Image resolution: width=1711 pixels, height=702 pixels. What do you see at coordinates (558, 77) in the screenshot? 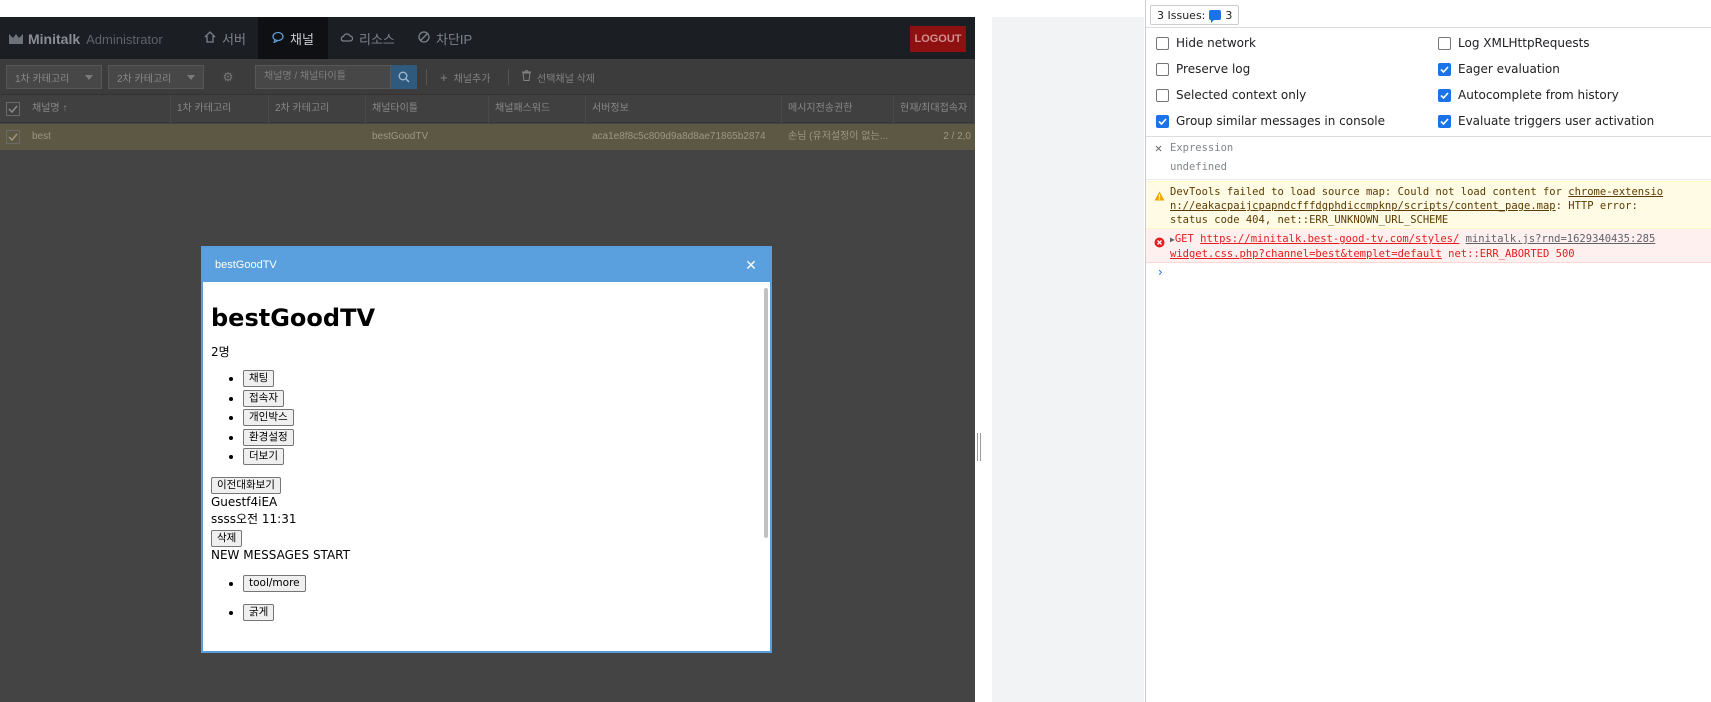
I see `delete-selected-button: 선택채널 삭제` at bounding box center [558, 77].